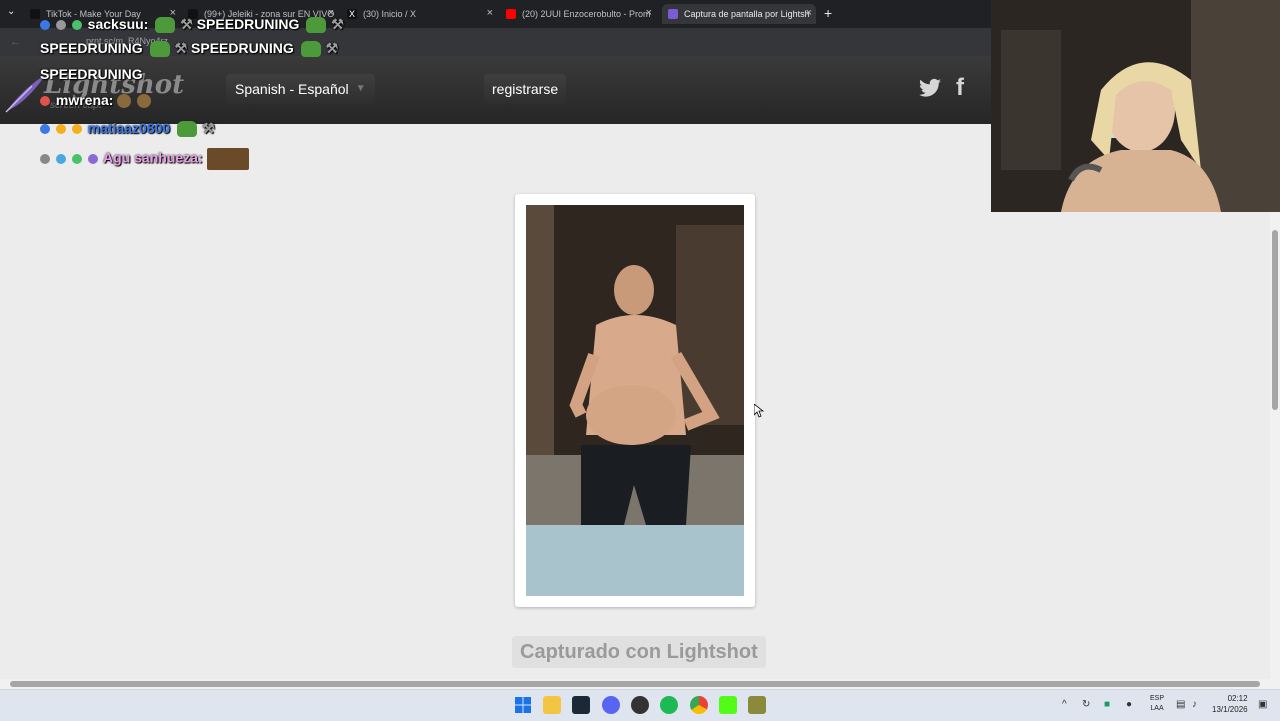  What do you see at coordinates (153, 157) in the screenshot?
I see `chat-user: Agu sanhueza:` at bounding box center [153, 157].